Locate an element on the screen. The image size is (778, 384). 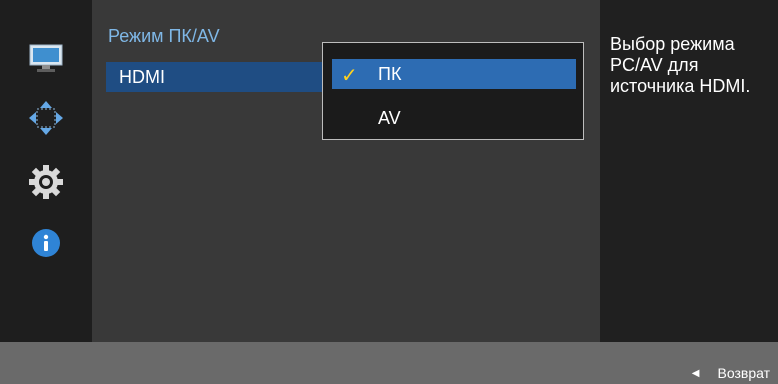
mode-dropdown: ✓ ПК AV is located at coordinates (453, 91).